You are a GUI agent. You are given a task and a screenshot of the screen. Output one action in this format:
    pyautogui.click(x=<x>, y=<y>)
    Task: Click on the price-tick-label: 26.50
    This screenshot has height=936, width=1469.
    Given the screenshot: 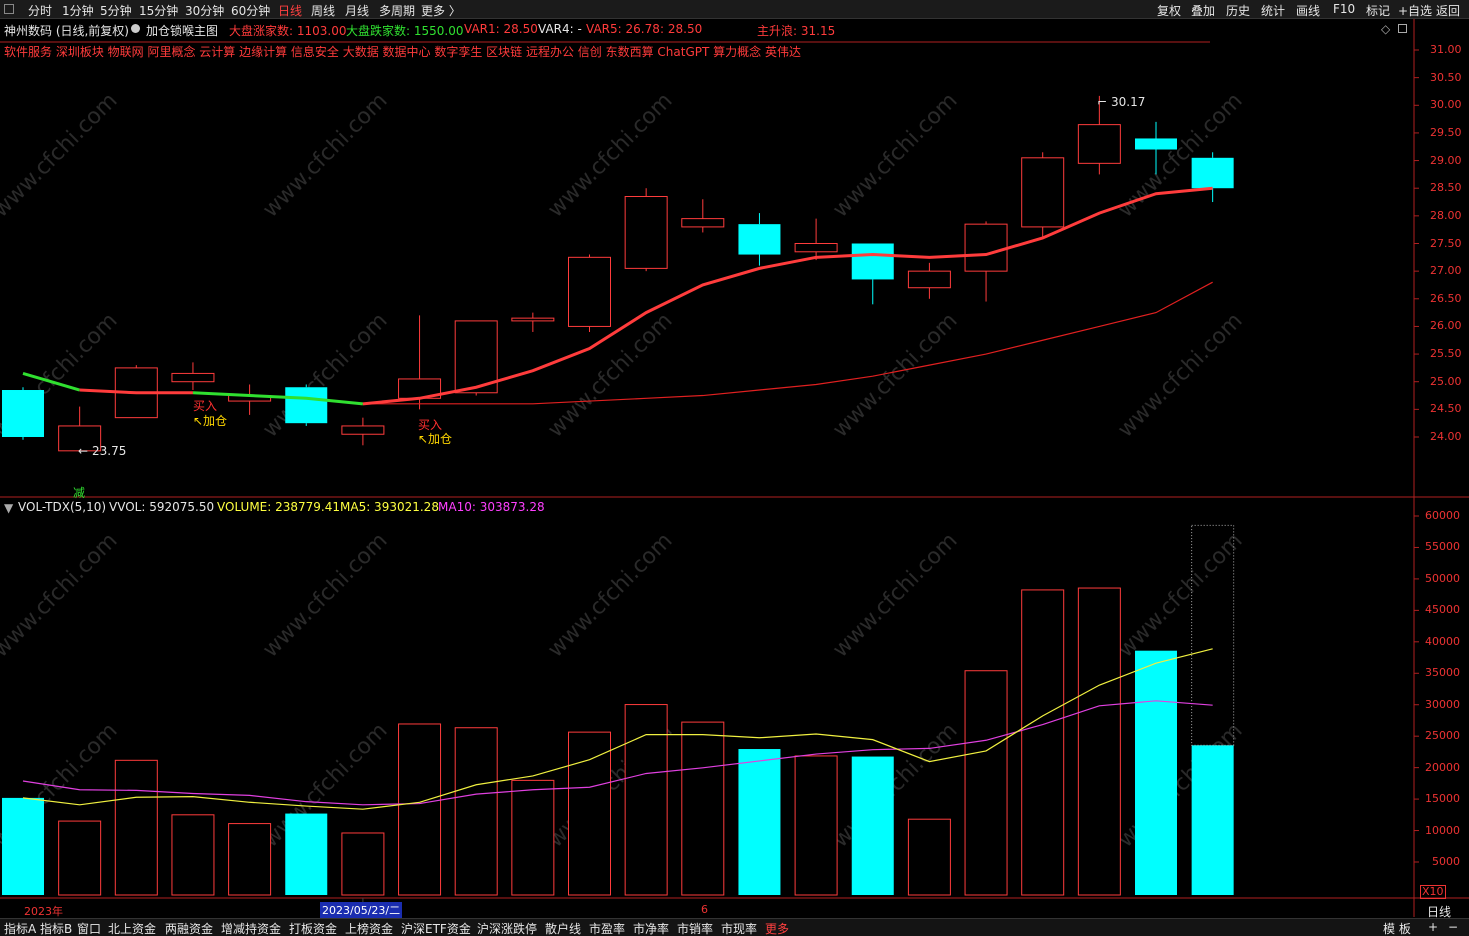 What is the action you would take?
    pyautogui.click(x=1446, y=298)
    